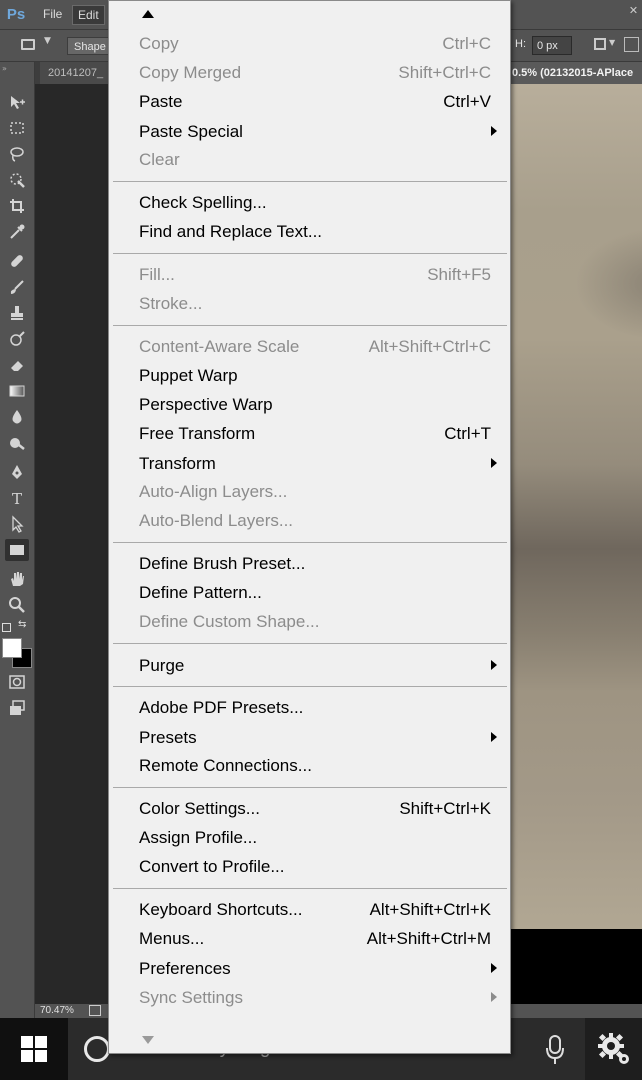  Describe the element at coordinates (16, 14) in the screenshot. I see `photoshop-logo: Ps` at that location.